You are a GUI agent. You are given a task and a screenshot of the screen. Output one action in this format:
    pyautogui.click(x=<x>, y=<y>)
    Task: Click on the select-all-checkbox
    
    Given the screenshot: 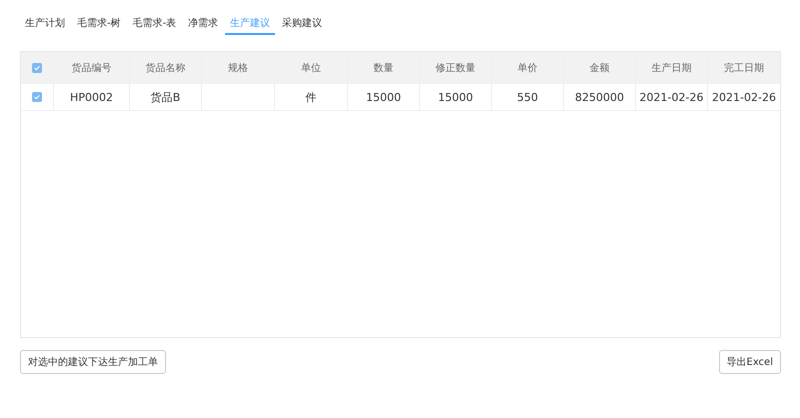 What is the action you would take?
    pyautogui.click(x=37, y=68)
    